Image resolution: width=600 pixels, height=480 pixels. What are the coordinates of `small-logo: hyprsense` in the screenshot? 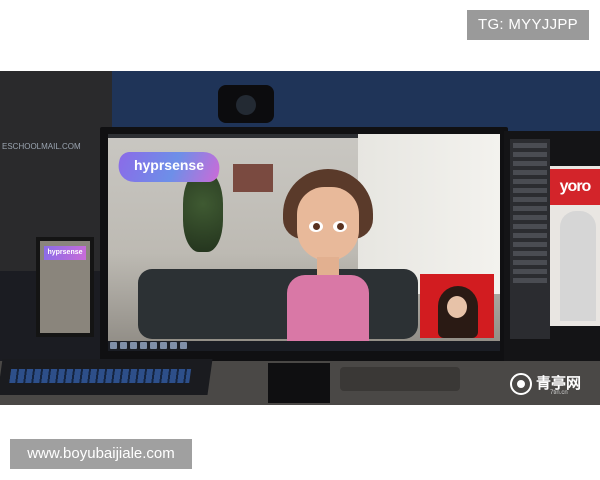 It's located at (65, 253).